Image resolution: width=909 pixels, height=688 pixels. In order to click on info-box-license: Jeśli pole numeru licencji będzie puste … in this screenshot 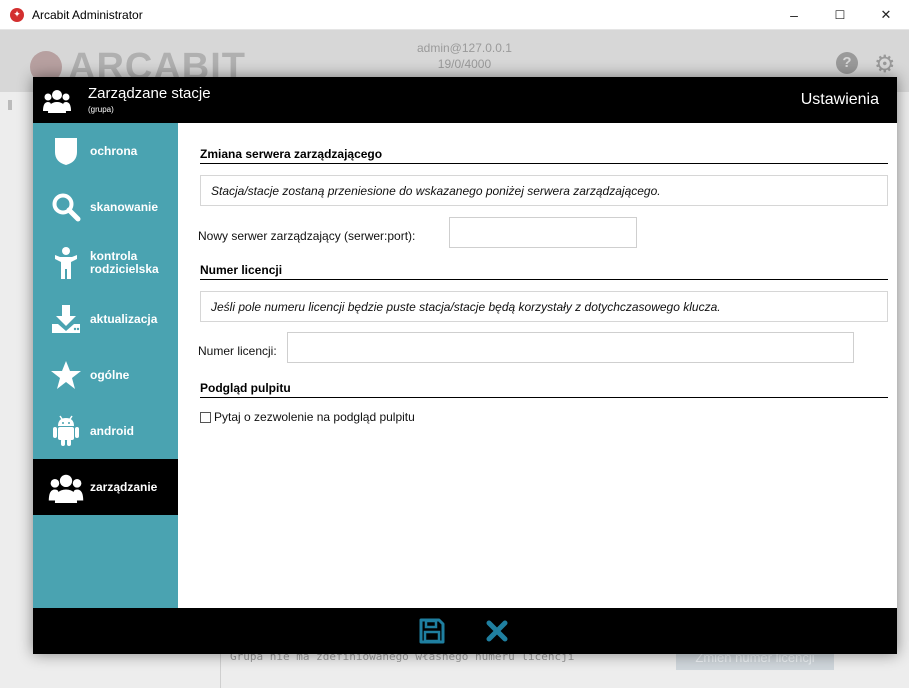, I will do `click(544, 306)`.